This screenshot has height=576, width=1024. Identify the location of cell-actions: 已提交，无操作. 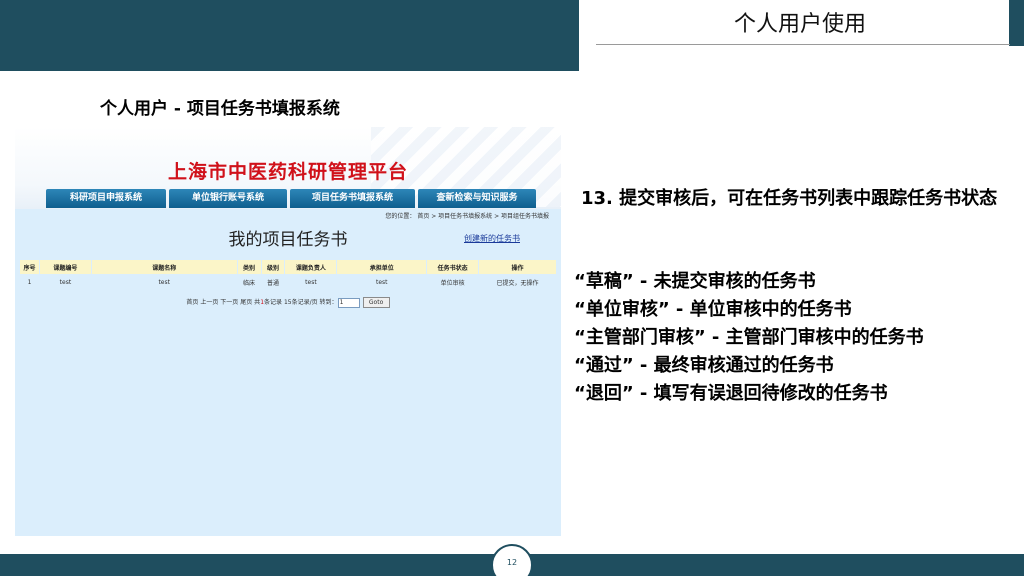
(517, 283).